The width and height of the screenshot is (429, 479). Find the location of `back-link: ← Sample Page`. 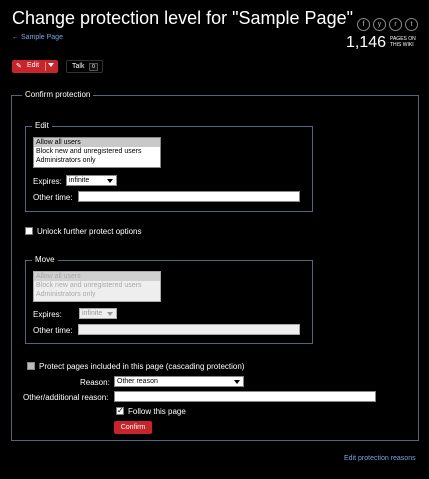

back-link: ← Sample Page is located at coordinates (37, 37).